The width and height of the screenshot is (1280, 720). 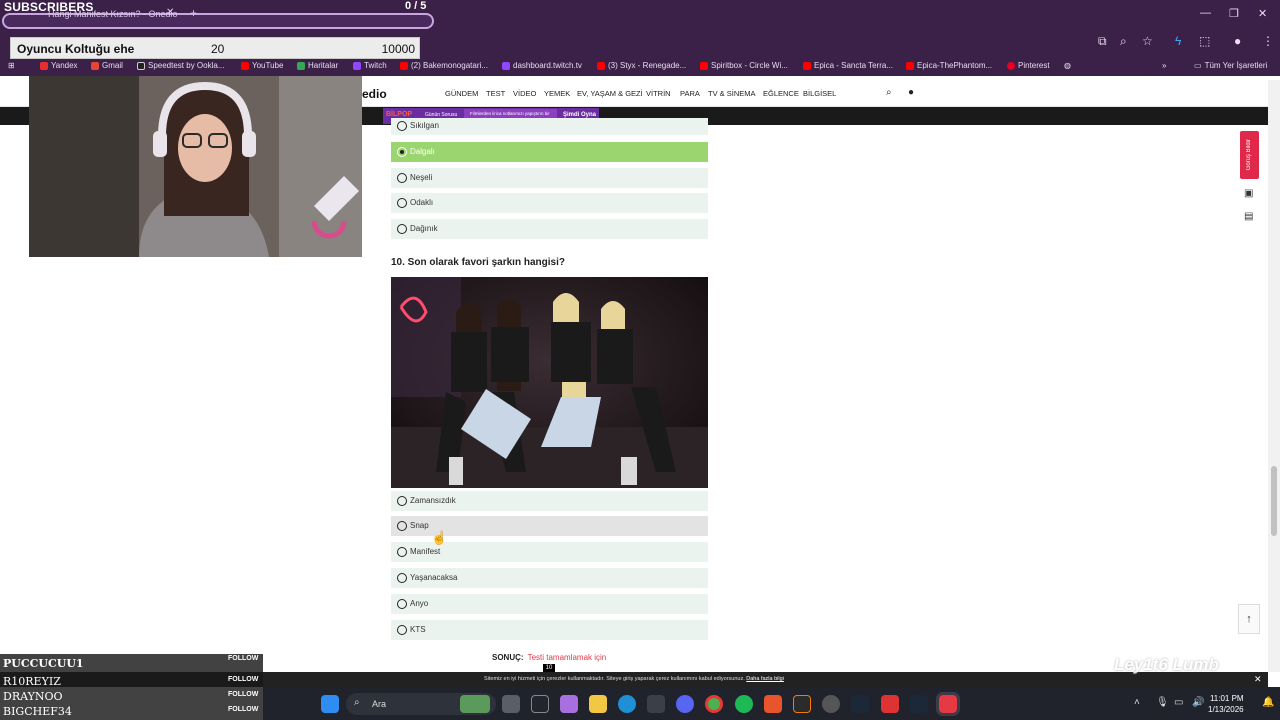 I want to click on globe-icon: ◍, so click(x=1067, y=65).